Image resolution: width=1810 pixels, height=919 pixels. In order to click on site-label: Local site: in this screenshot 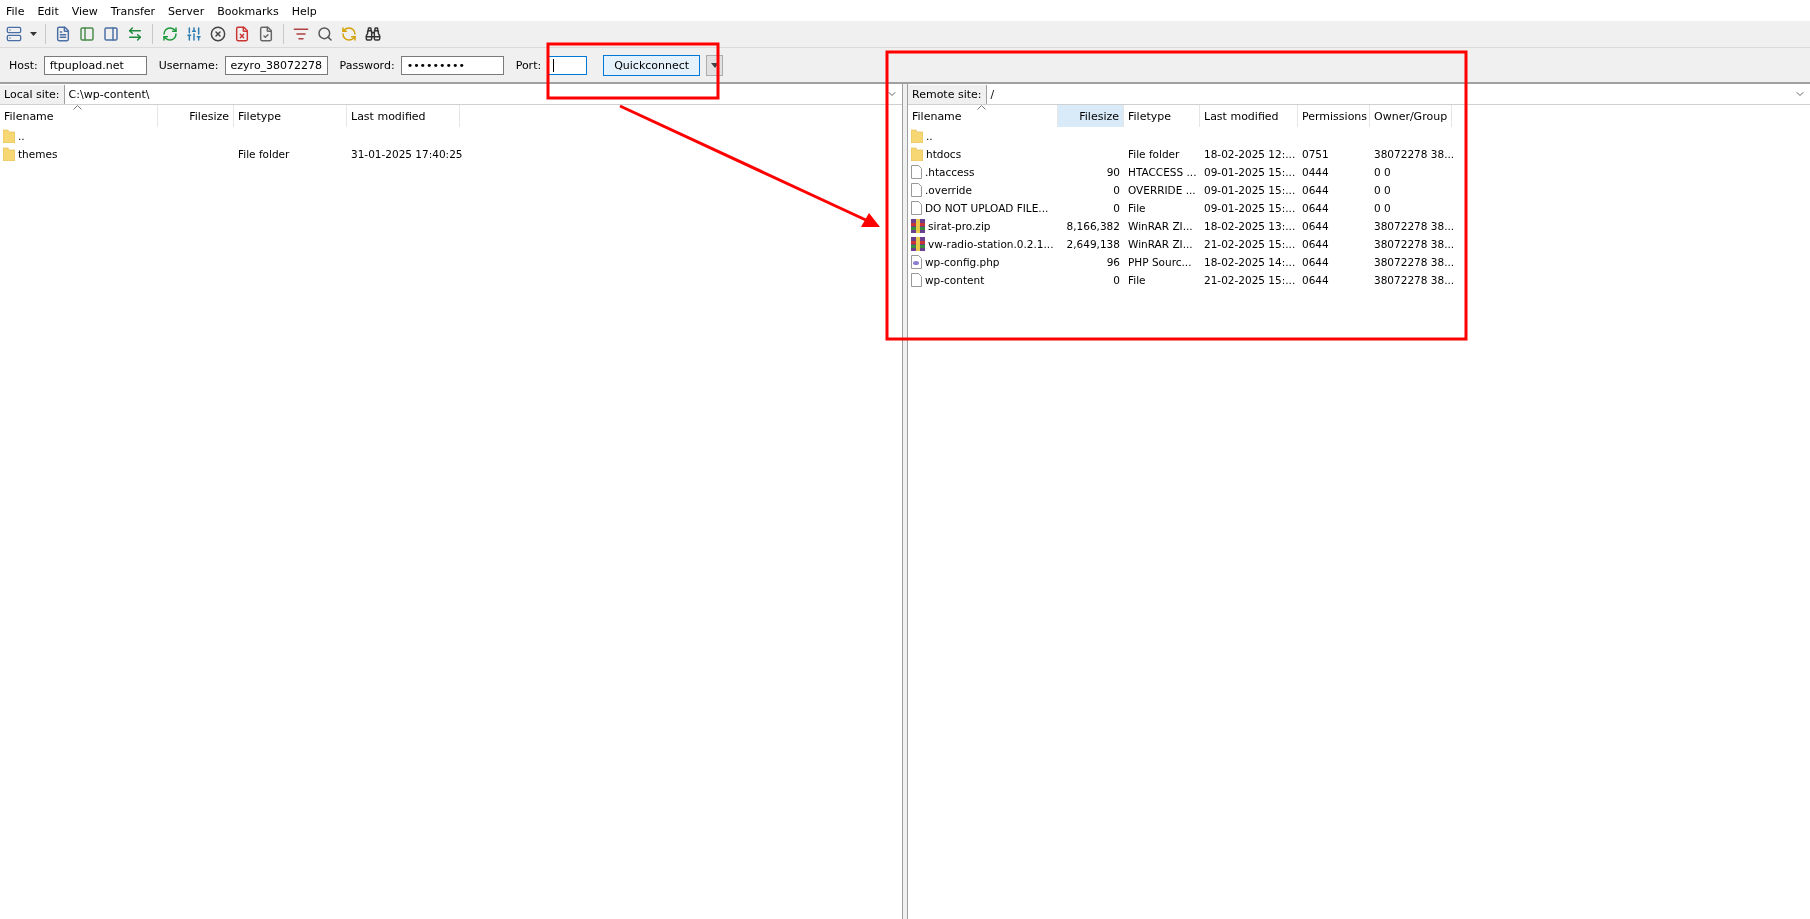, I will do `click(32, 94)`.